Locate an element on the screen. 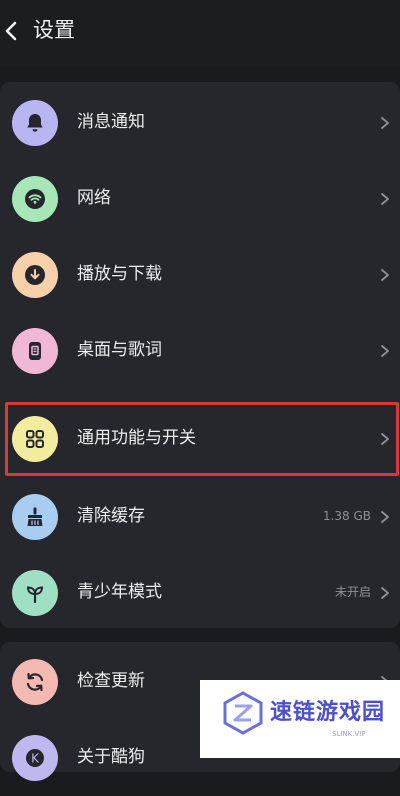  settings-item-network: 网络 is located at coordinates (200, 199).